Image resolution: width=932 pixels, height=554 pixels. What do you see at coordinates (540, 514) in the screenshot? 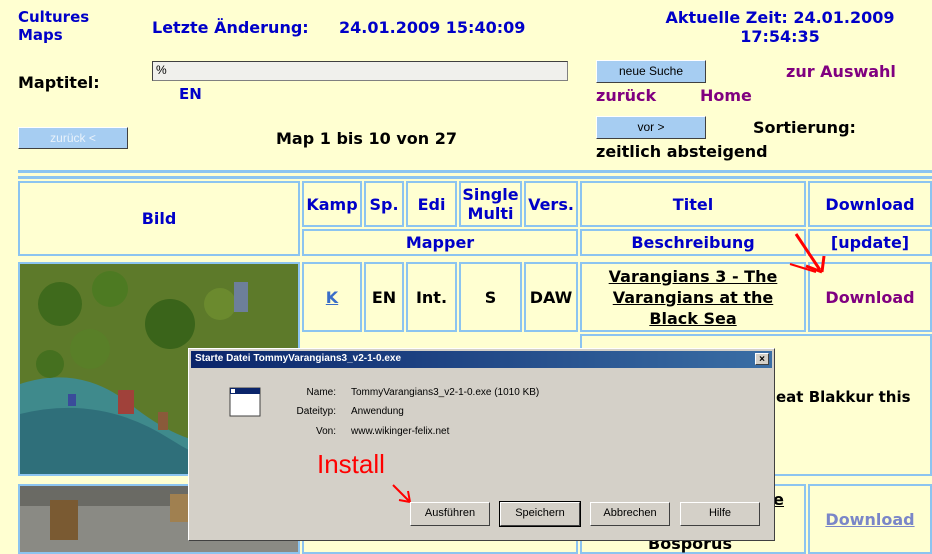
I see `save-button: Speichern` at bounding box center [540, 514].